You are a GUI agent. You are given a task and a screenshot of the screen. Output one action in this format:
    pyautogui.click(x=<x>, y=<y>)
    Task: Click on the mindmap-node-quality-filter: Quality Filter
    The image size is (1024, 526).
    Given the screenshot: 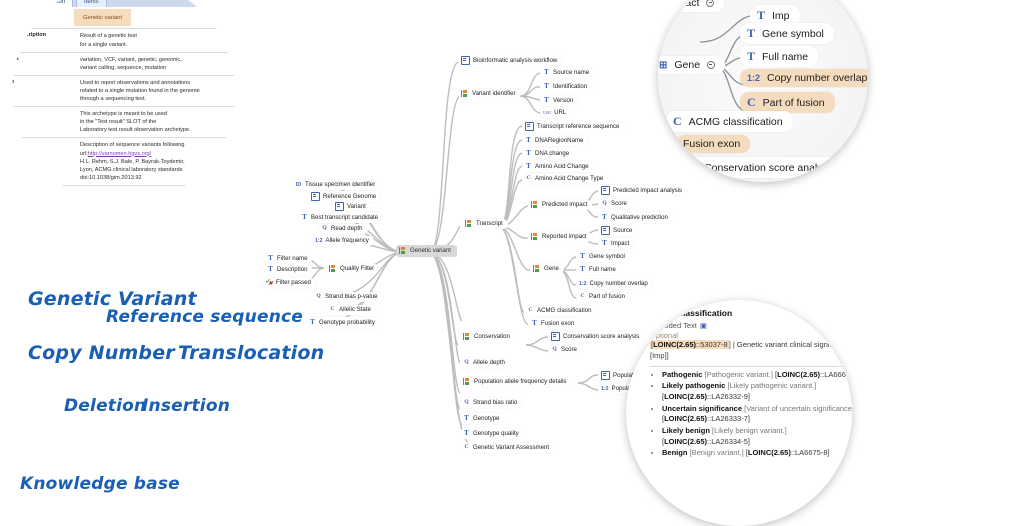 What is the action you would take?
    pyautogui.click(x=353, y=269)
    